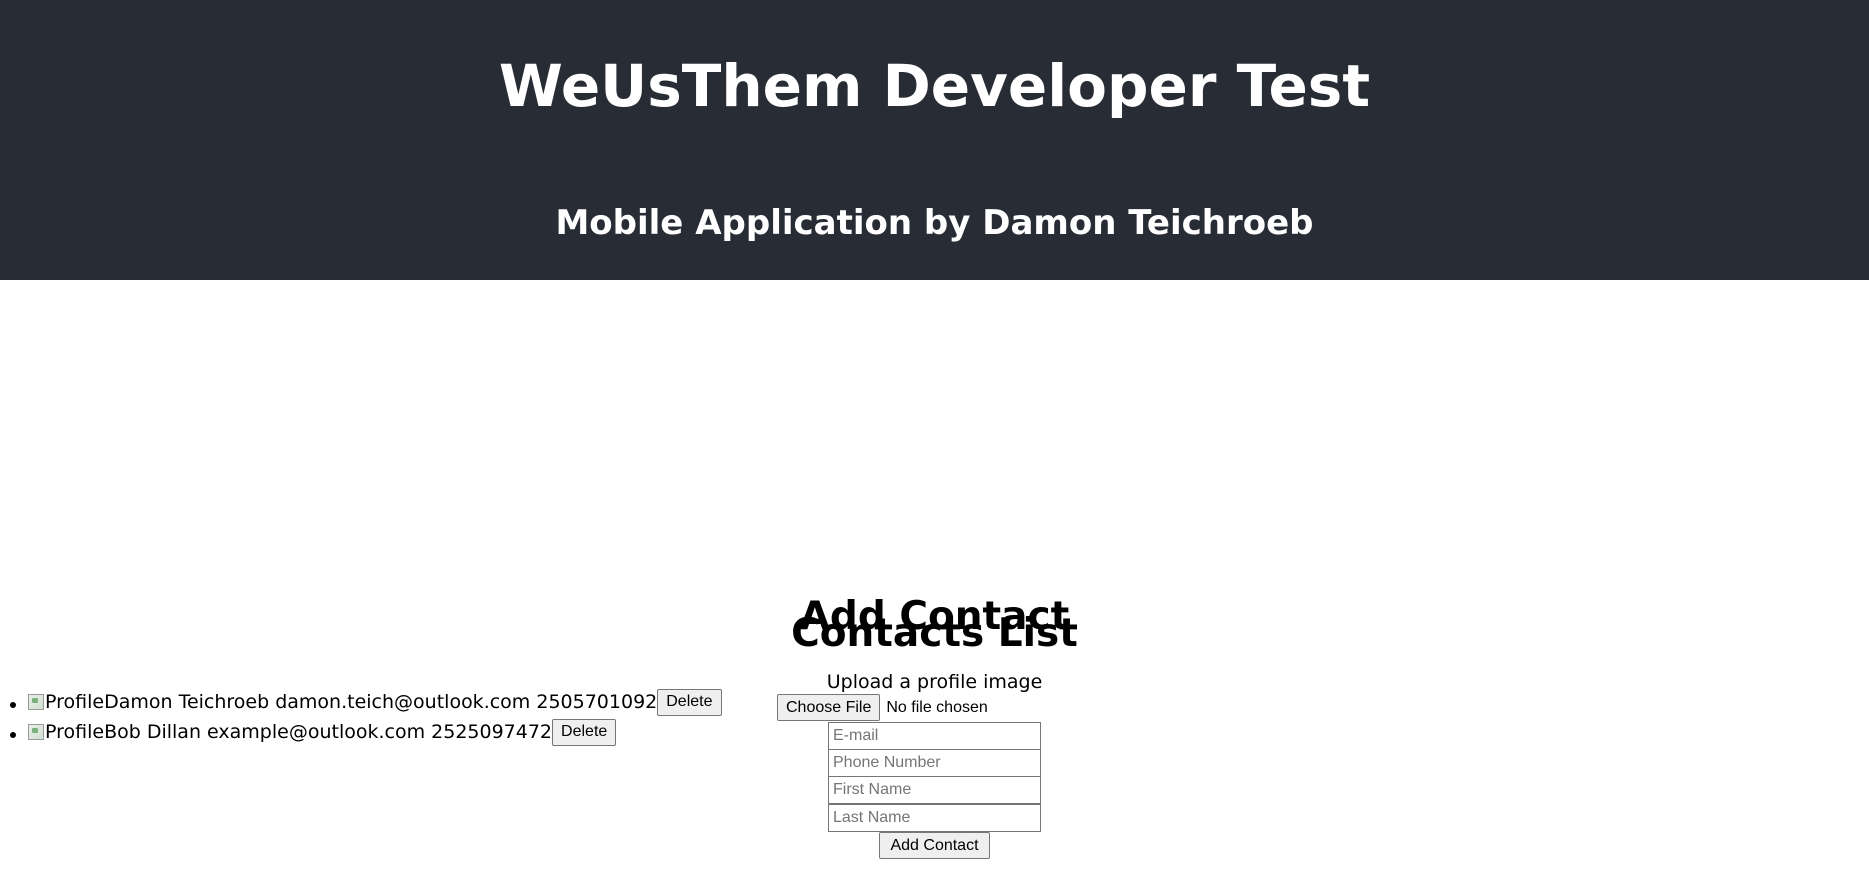 This screenshot has width=1869, height=894. I want to click on app-subtitle: Mobile Application by Damon Teichroeb, so click(934, 223).